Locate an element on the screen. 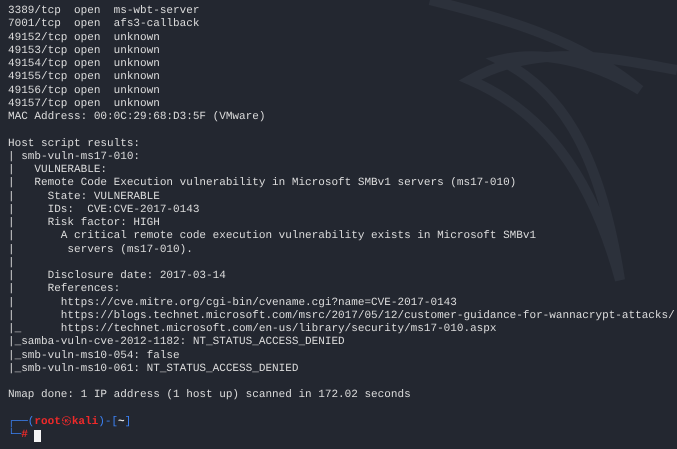 The height and width of the screenshot is (449, 677). terminal-line: 49157/tcp open unknown is located at coordinates (84, 104).